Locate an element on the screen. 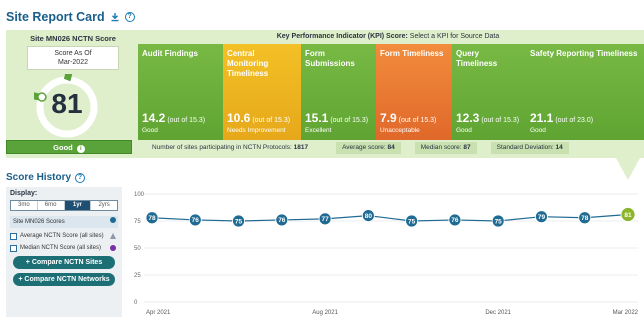 This screenshot has height=327, width=644. stat-median-value: 87 is located at coordinates (467, 147).